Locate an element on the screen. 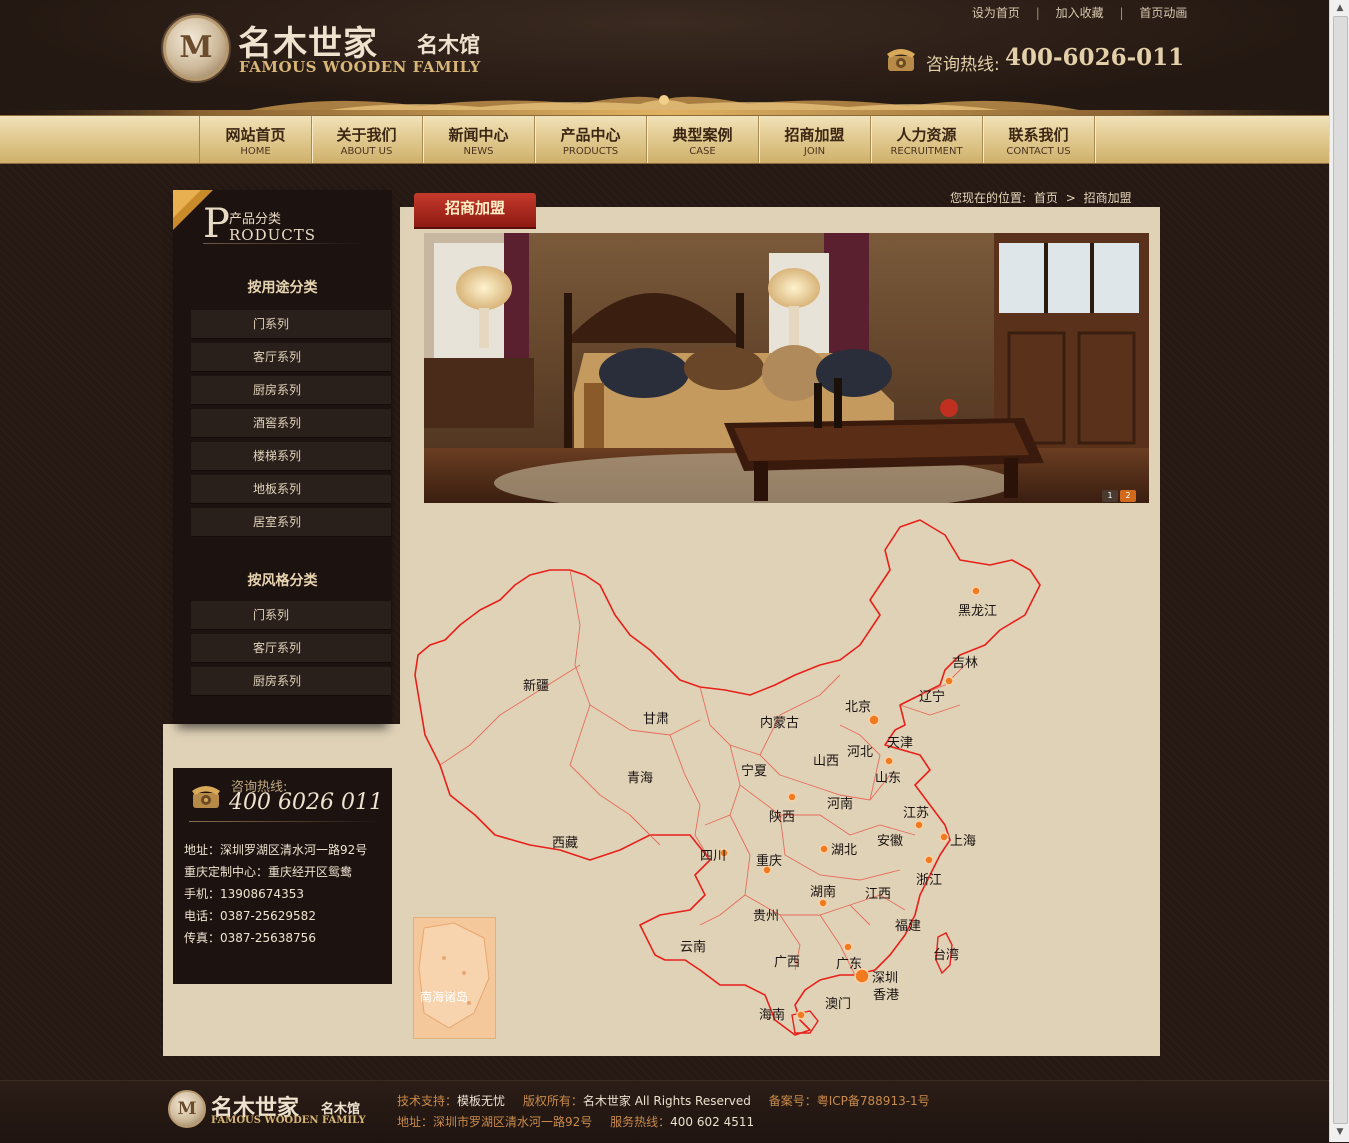 This screenshot has width=1349, height=1143. province-label: 湖北 is located at coordinates (844, 848).